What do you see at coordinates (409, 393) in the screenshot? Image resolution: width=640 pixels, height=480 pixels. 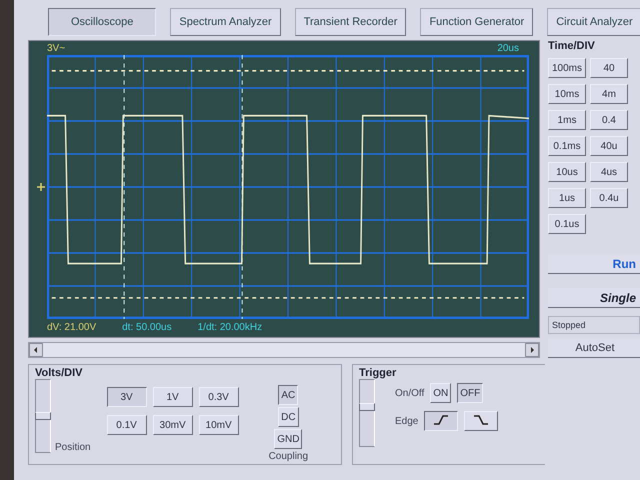 I see `on-off-label: On/Off` at bounding box center [409, 393].